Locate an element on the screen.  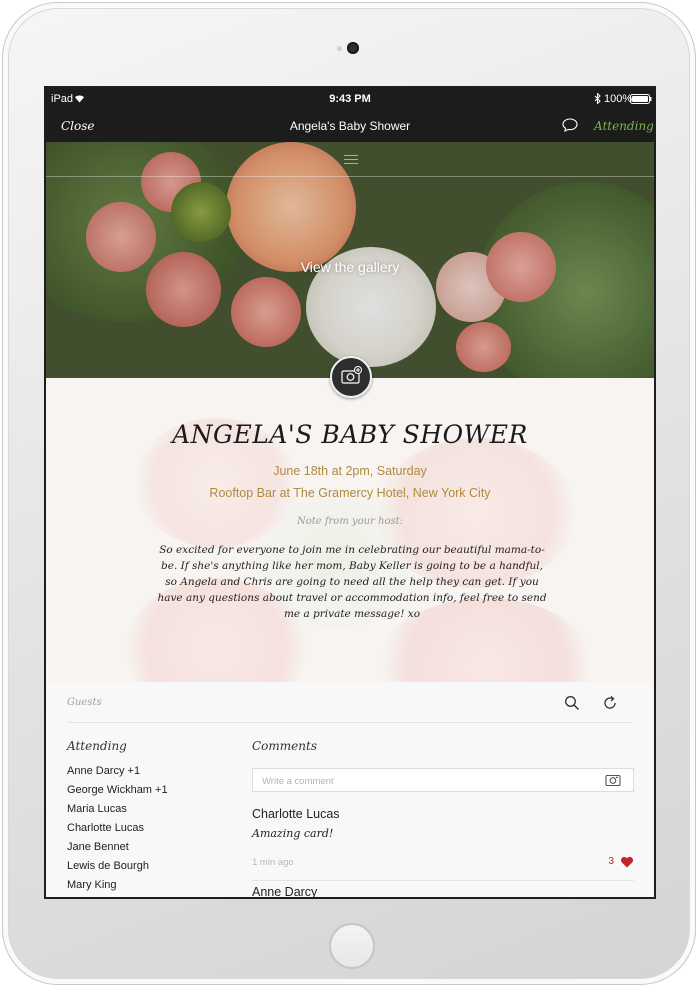
refresh-icon is located at coordinates (610, 703).